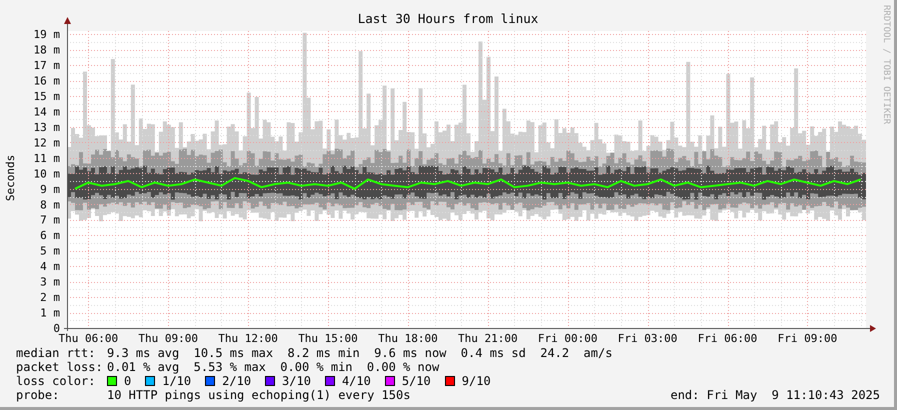 The height and width of the screenshot is (410, 897). I want to click on tick-label: 16 m, so click(47, 81).